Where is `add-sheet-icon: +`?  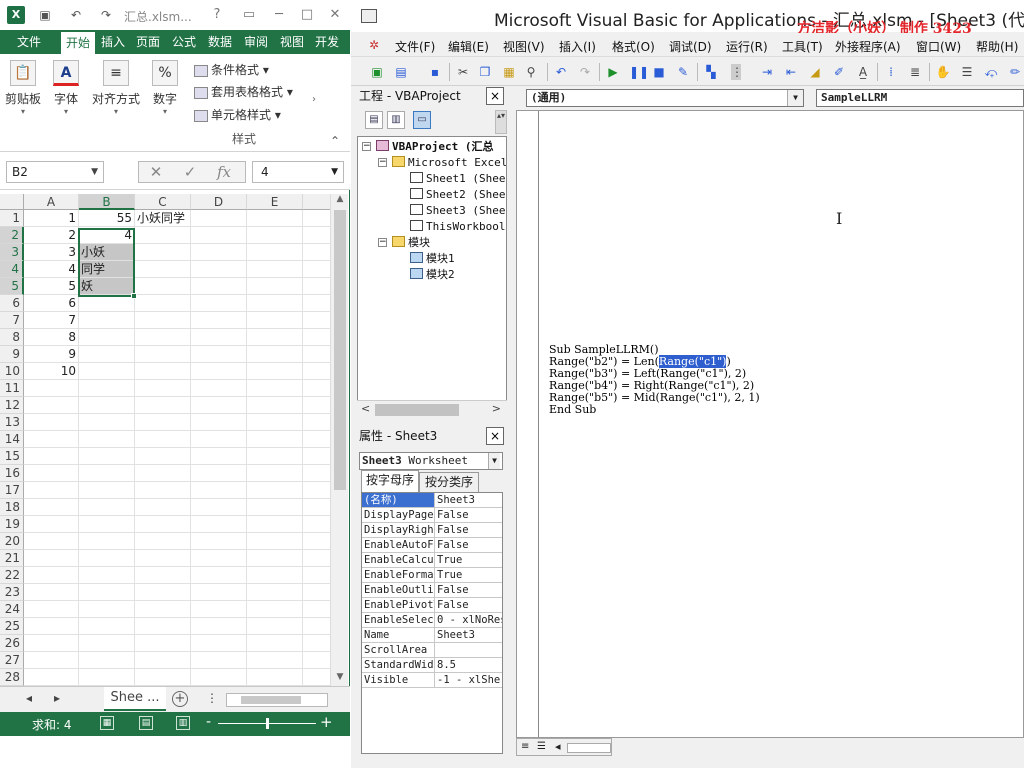
add-sheet-icon: + is located at coordinates (180, 699).